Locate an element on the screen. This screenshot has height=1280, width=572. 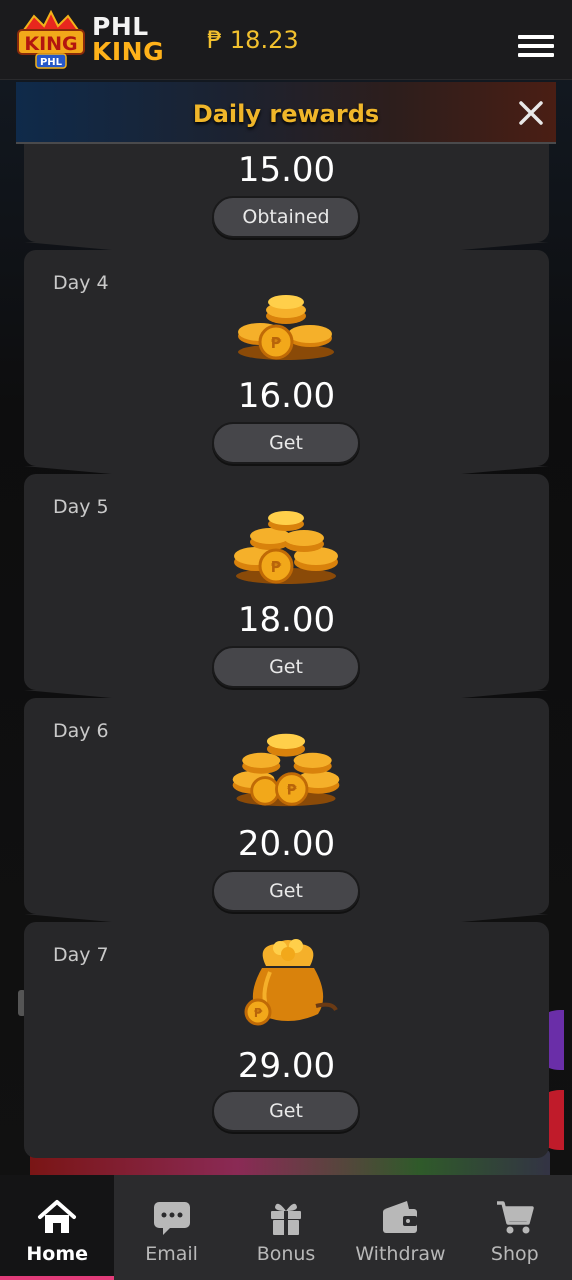
close-icon is located at coordinates (531, 113).